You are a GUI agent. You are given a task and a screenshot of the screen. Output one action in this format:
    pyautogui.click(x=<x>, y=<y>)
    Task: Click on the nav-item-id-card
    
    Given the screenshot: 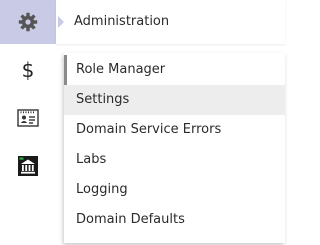 What is the action you would take?
    pyautogui.click(x=28, y=118)
    